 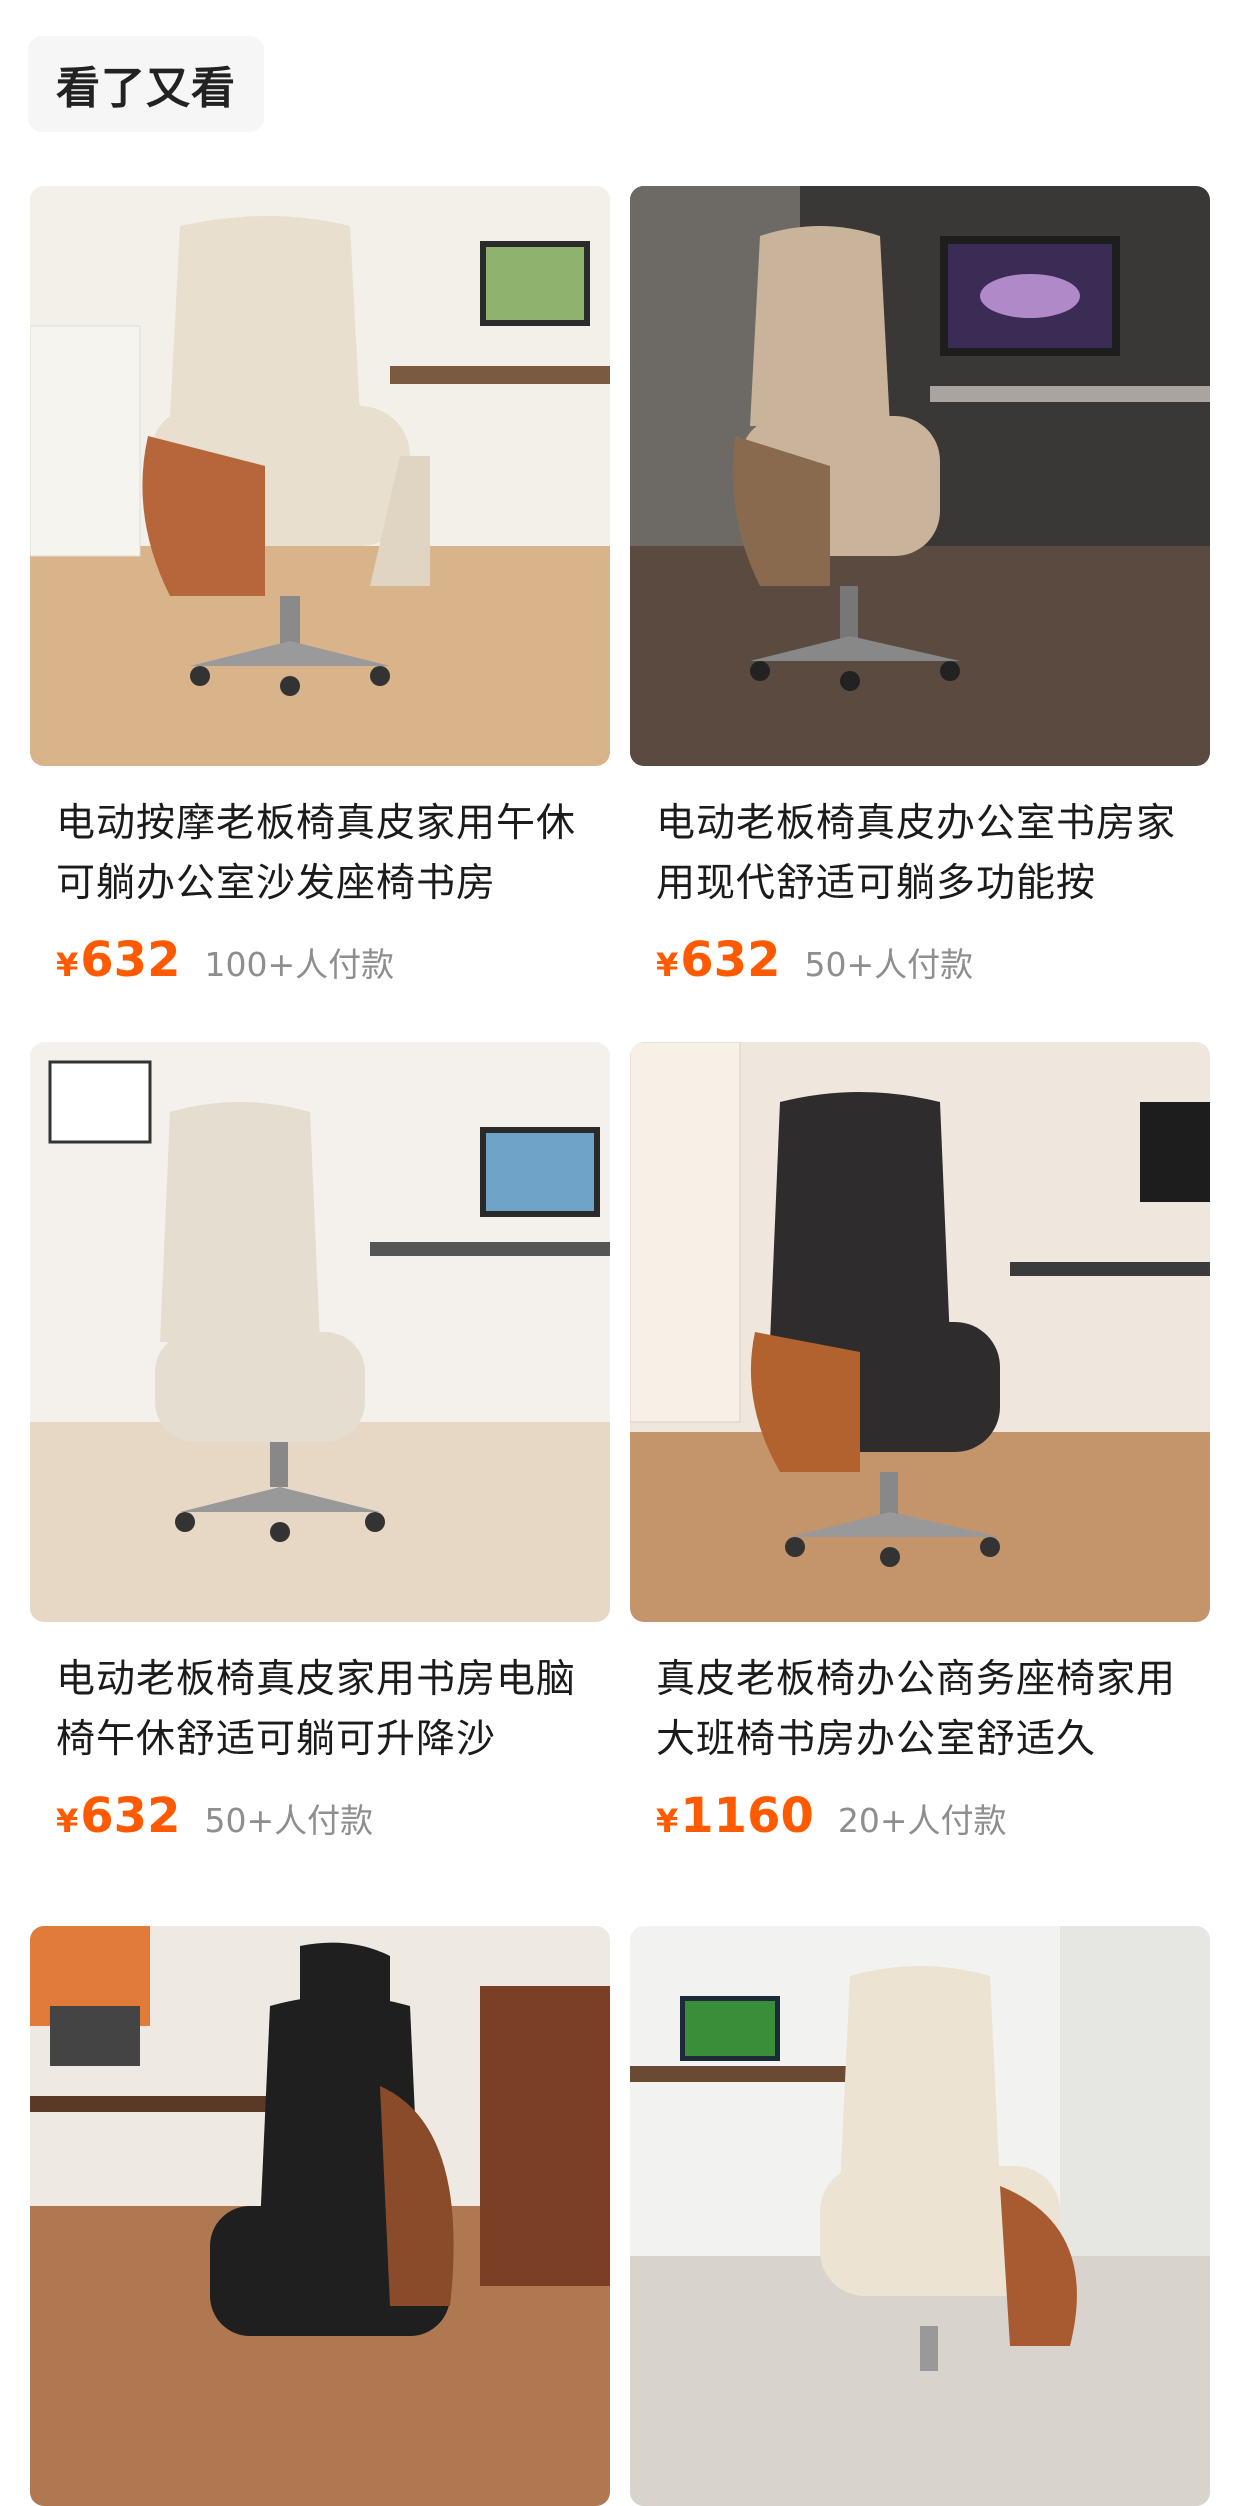 What do you see at coordinates (313, 854) in the screenshot?
I see `product-title: 电动按摩老板椅真皮家用午休可躺办公室沙发座椅书房` at bounding box center [313, 854].